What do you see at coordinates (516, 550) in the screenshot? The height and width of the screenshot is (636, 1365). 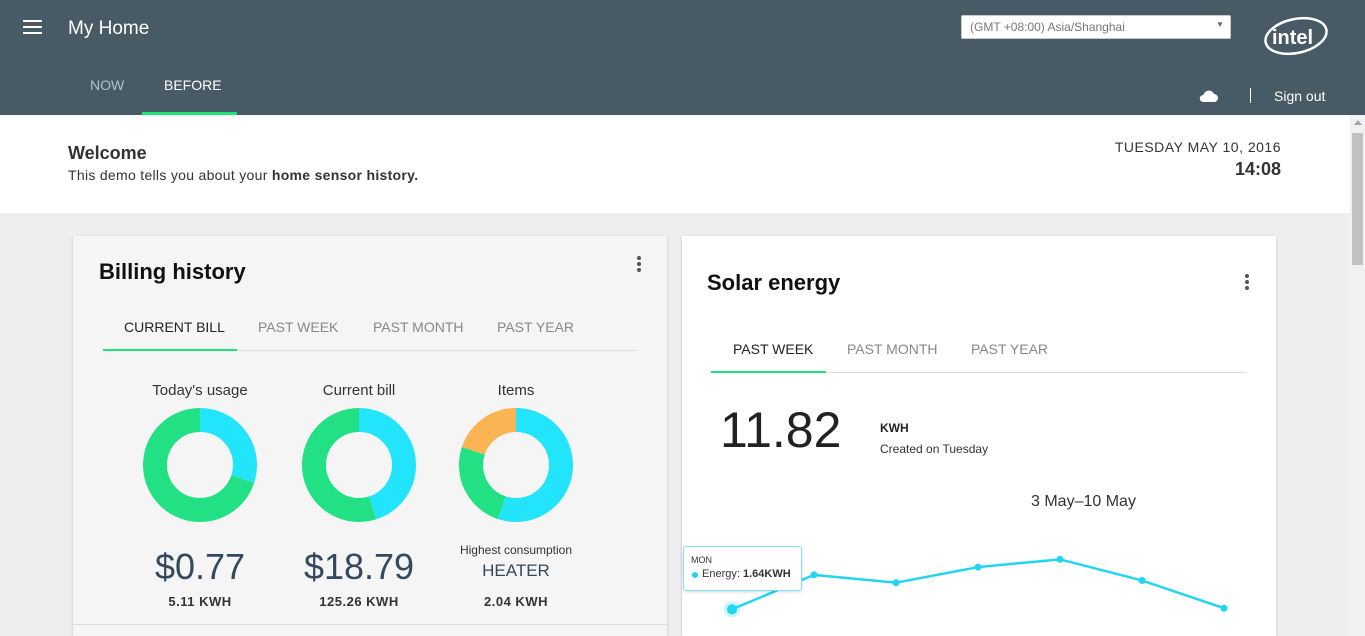 I see `highest-consumption-label: Highest consumption` at bounding box center [516, 550].